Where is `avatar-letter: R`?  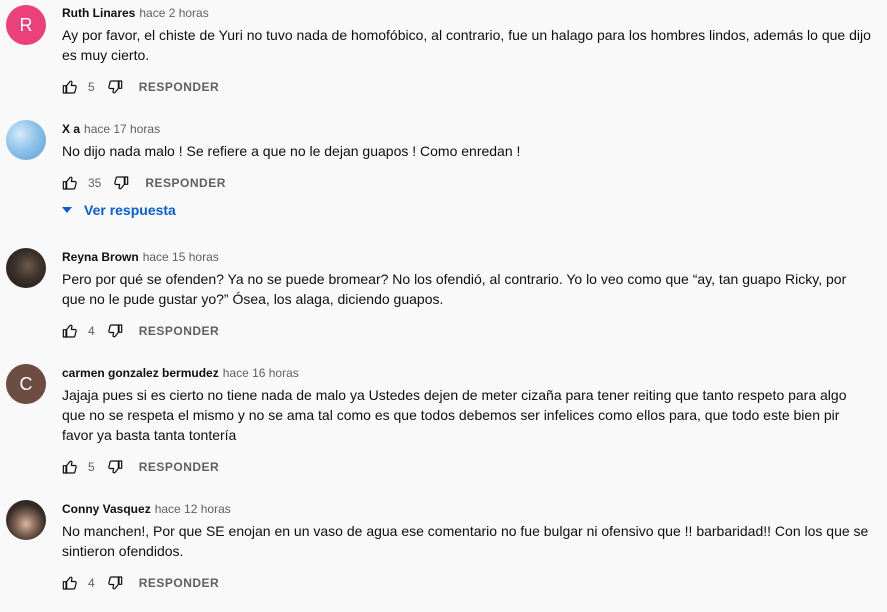 avatar-letter: R is located at coordinates (26, 24).